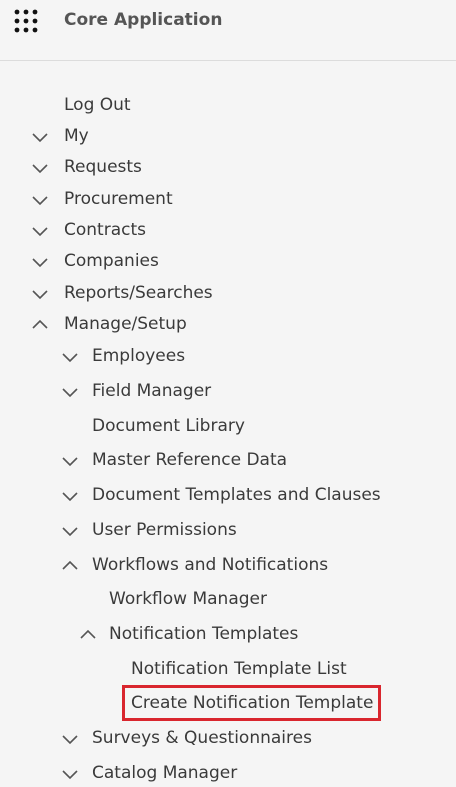 The image size is (456, 787). I want to click on menu-item-document-library: Document Library, so click(168, 426).